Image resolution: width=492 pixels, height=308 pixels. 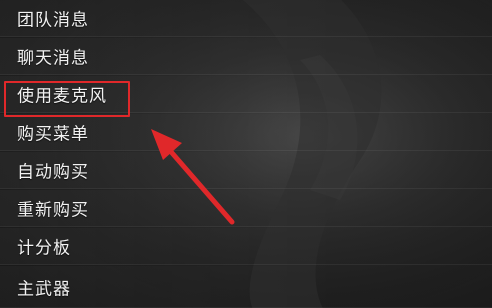 I want to click on pointer-arrow-icon, so click(x=193, y=177).